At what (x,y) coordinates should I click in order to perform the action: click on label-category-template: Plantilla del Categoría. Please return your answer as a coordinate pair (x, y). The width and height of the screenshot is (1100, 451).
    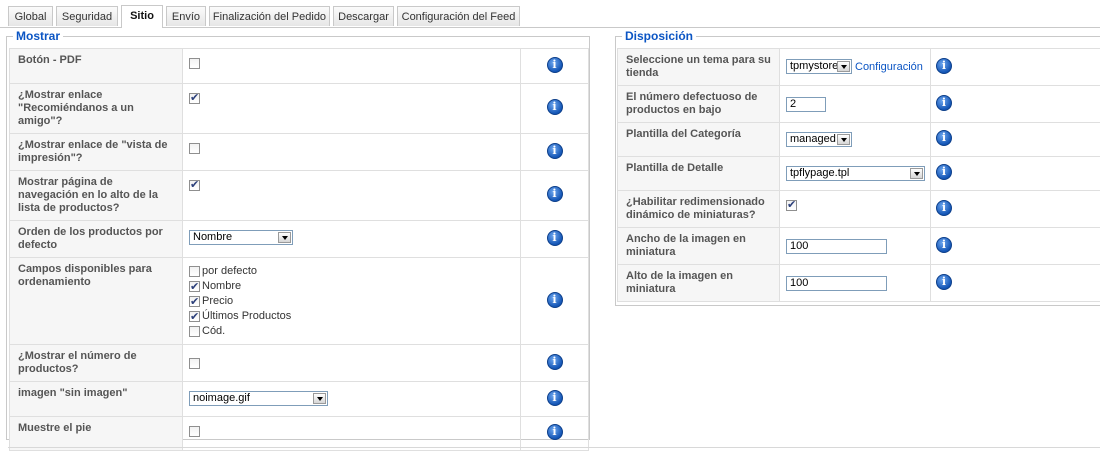
    Looking at the image, I should click on (699, 140).